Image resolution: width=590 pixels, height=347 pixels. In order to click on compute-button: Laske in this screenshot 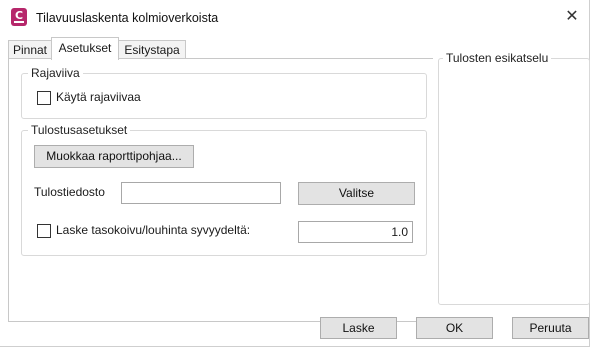, I will do `click(358, 328)`.